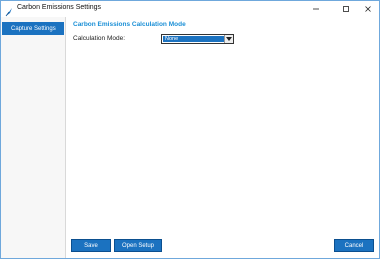 Image resolution: width=380 pixels, height=259 pixels. Describe the element at coordinates (129, 24) in the screenshot. I see `section-title: Carbon Emissions Calculation Mode` at that location.